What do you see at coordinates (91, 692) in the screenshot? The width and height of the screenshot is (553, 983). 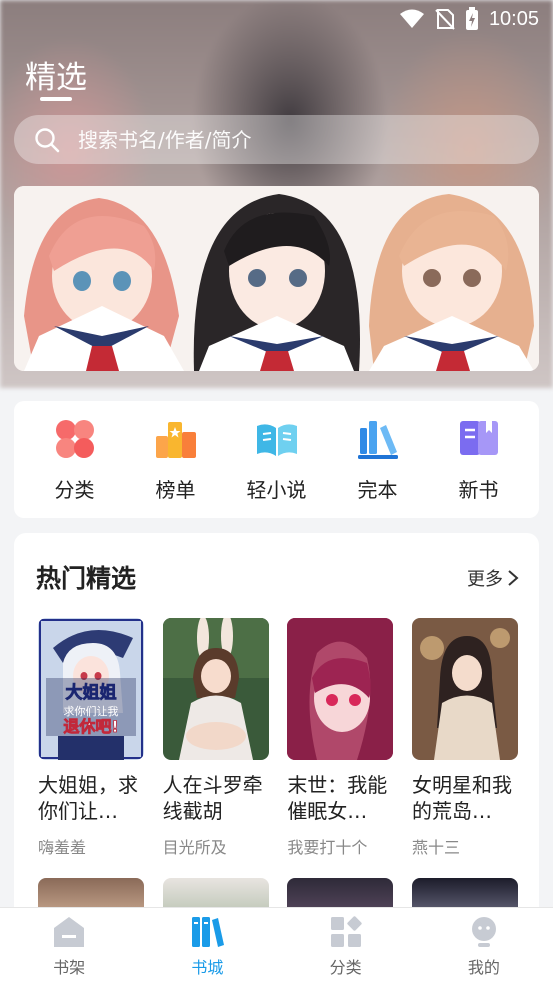 I see `cover-title-line1: 大姐姐` at bounding box center [91, 692].